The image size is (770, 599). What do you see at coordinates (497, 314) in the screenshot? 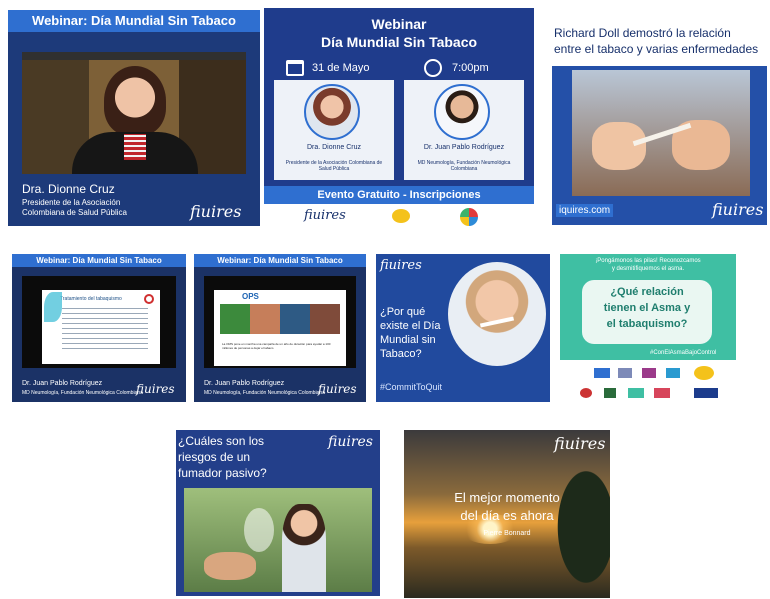
I see `woman-breaking-cigarette-photo` at bounding box center [497, 314].